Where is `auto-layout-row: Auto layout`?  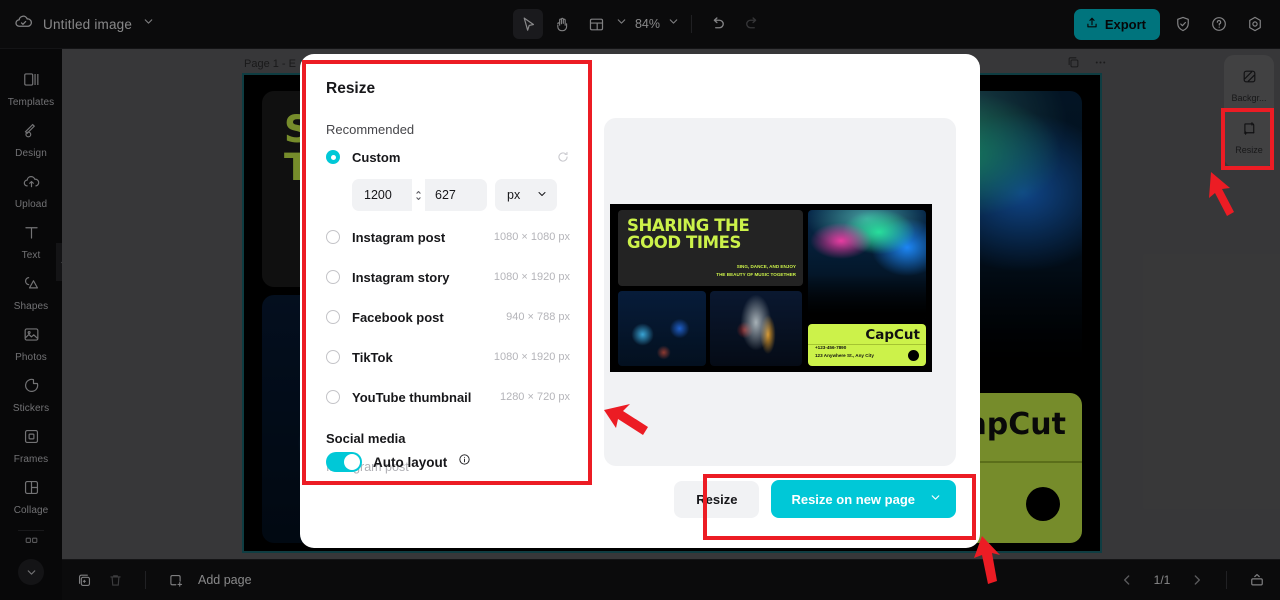 auto-layout-row: Auto layout is located at coordinates (398, 462).